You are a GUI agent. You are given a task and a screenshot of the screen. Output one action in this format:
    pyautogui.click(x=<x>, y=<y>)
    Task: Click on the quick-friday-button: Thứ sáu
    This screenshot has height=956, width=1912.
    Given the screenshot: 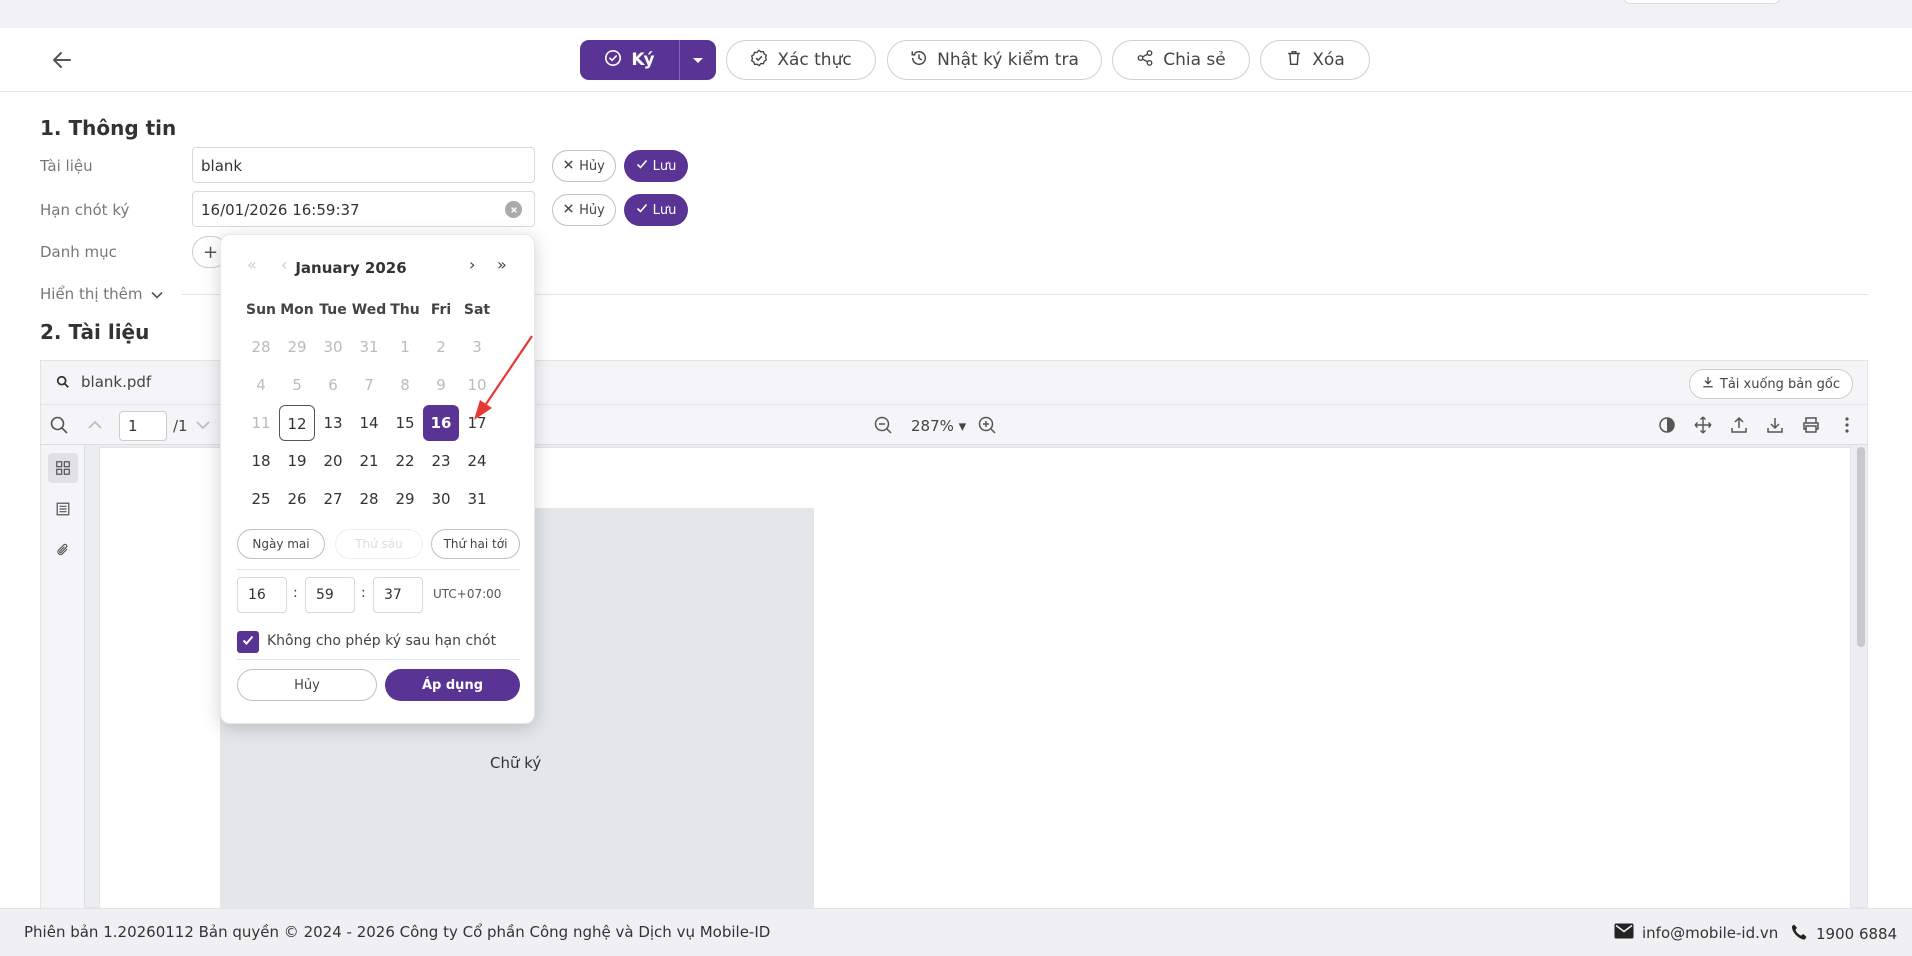 What is the action you would take?
    pyautogui.click(x=379, y=544)
    